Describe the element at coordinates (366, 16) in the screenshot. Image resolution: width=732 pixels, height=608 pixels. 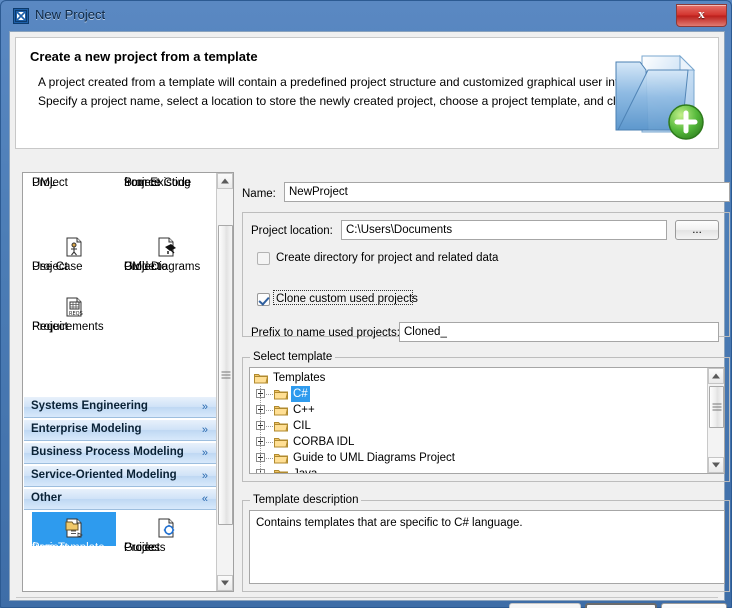
I see `title-bar: New Project x` at that location.